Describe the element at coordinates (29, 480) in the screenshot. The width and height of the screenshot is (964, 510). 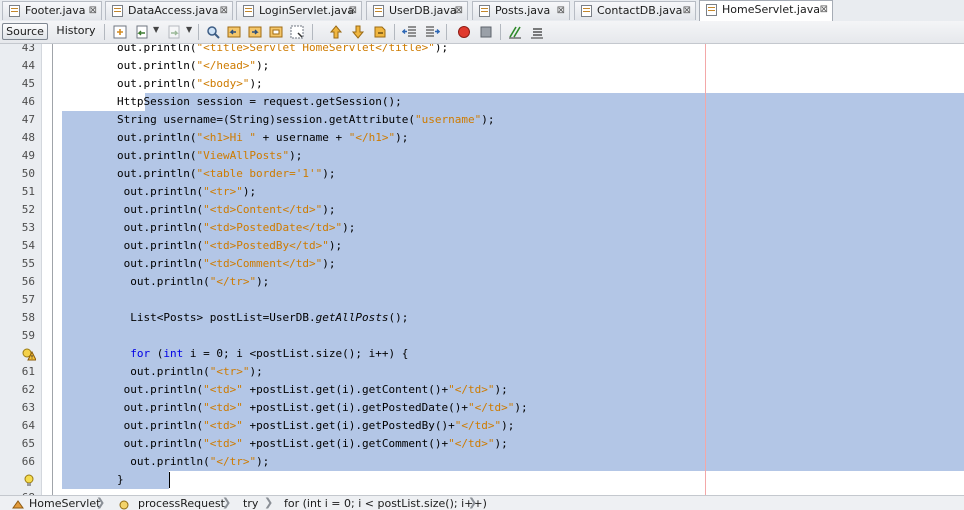
I see `hint-bulb-icon` at that location.